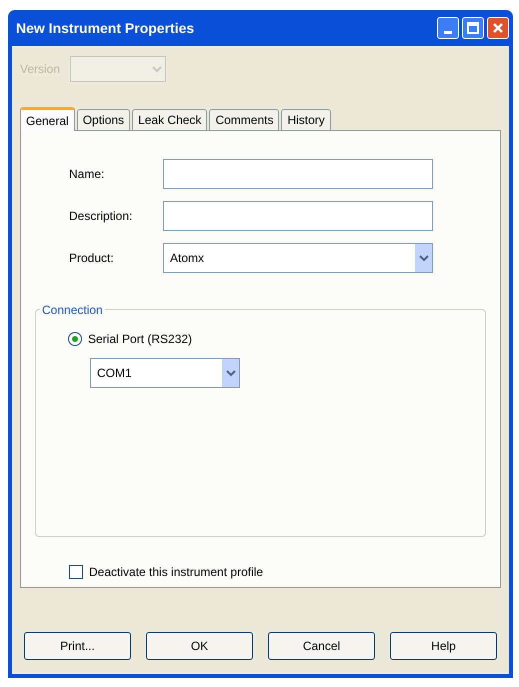 This screenshot has height=687, width=519. What do you see at coordinates (199, 646) in the screenshot?
I see `dialog-button: OK` at bounding box center [199, 646].